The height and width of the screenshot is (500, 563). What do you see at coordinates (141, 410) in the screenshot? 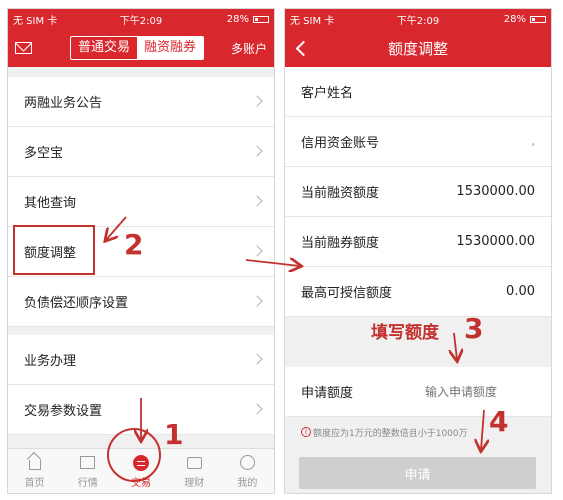
I see `menu-item-trade-params: 交易参数设置` at bounding box center [141, 410].